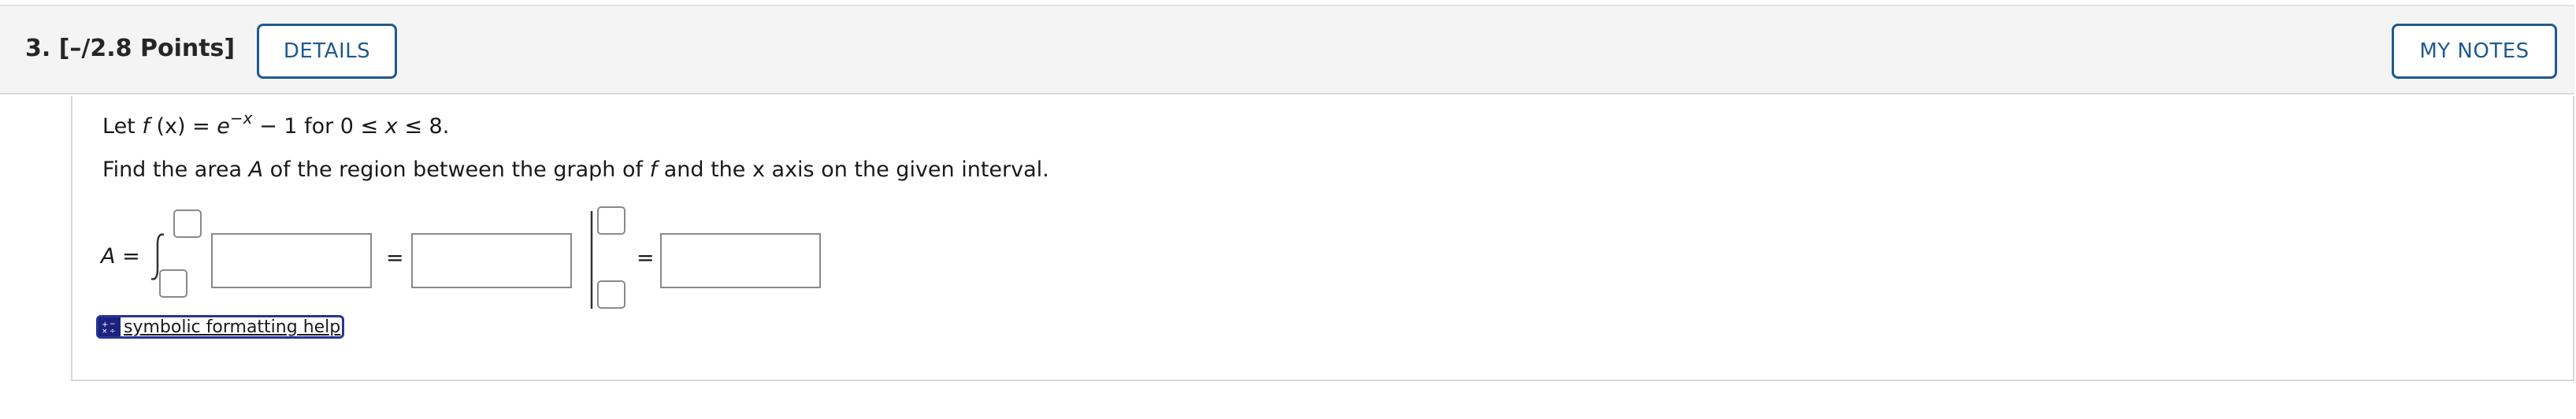 The width and height of the screenshot is (2576, 419). I want to click on text-segment: (x) =, so click(183, 126).